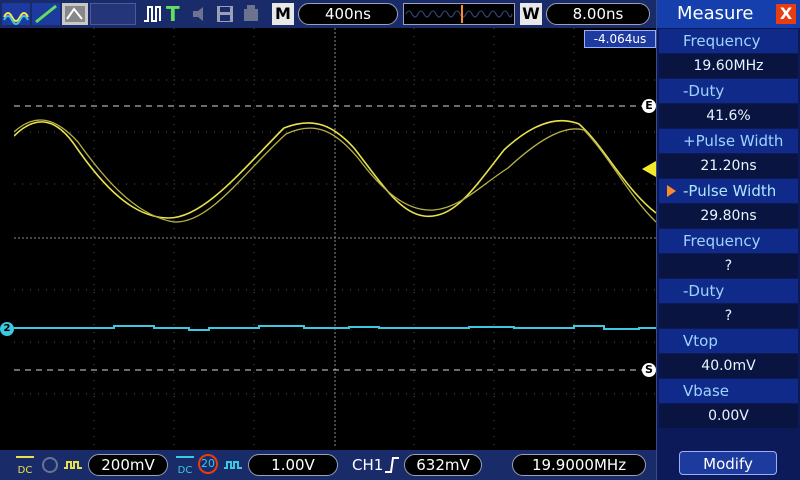 Image resolution: width=800 pixels, height=480 pixels. What do you see at coordinates (728, 291) in the screenshot?
I see `measure-label-neg-duty-2: -Duty` at bounding box center [728, 291].